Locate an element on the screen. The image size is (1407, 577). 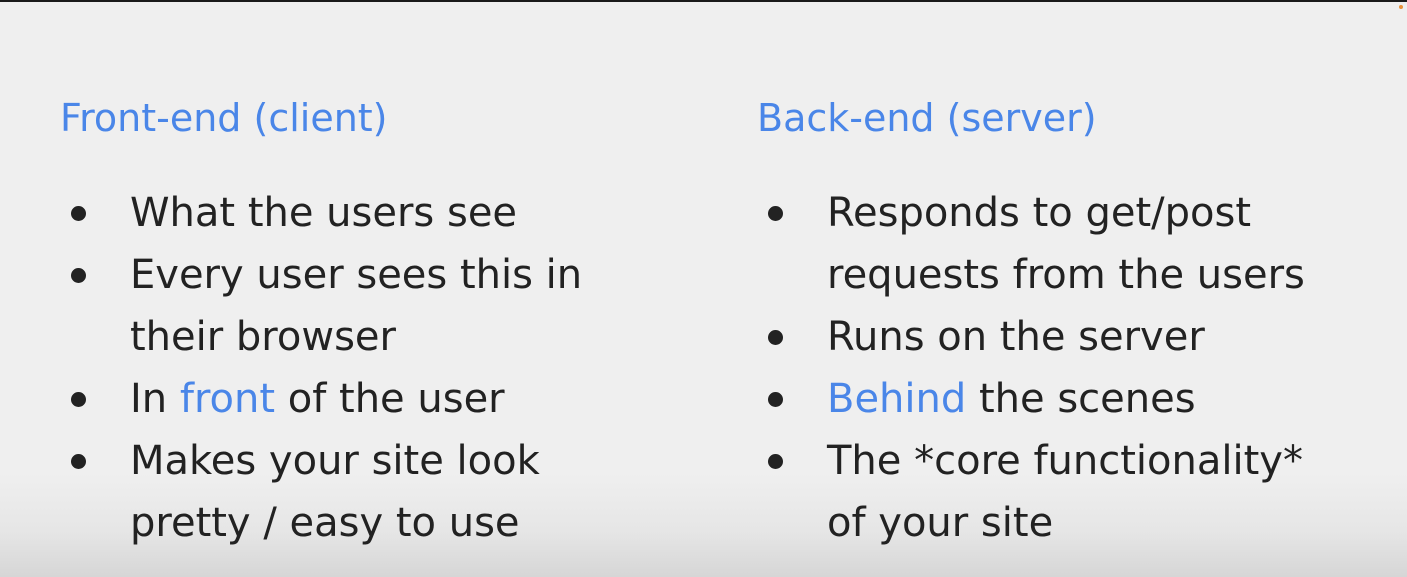
list-item-text: Every user sees this in is located at coordinates (356, 275).